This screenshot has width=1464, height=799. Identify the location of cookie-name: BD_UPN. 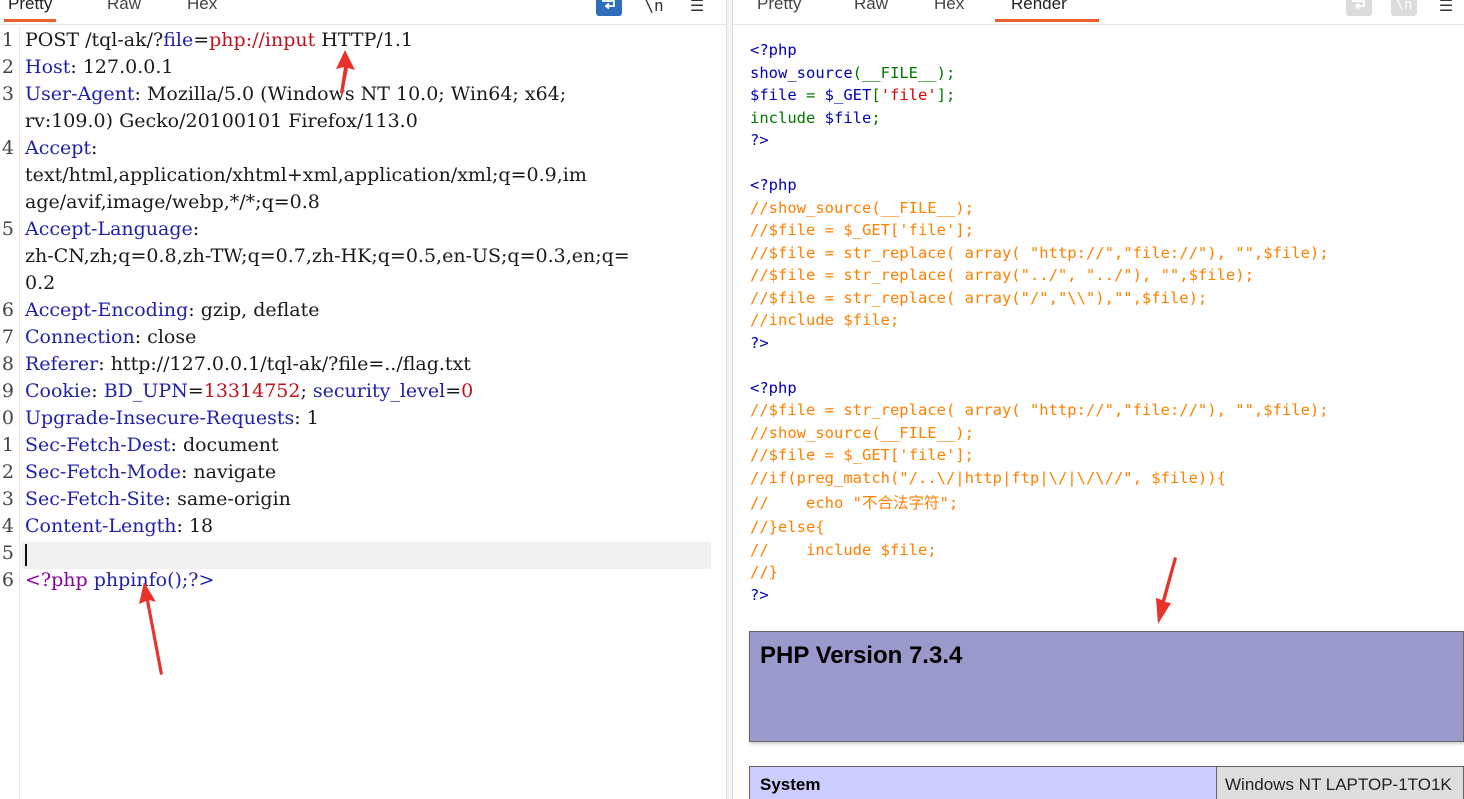
(145, 391).